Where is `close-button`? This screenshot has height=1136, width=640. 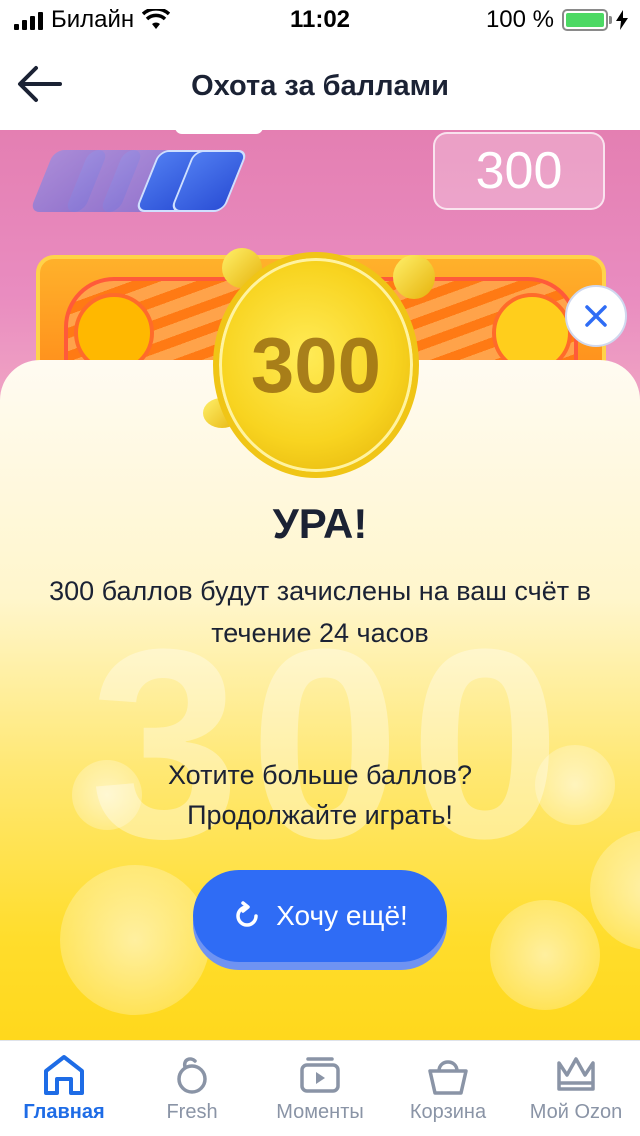 close-button is located at coordinates (596, 316).